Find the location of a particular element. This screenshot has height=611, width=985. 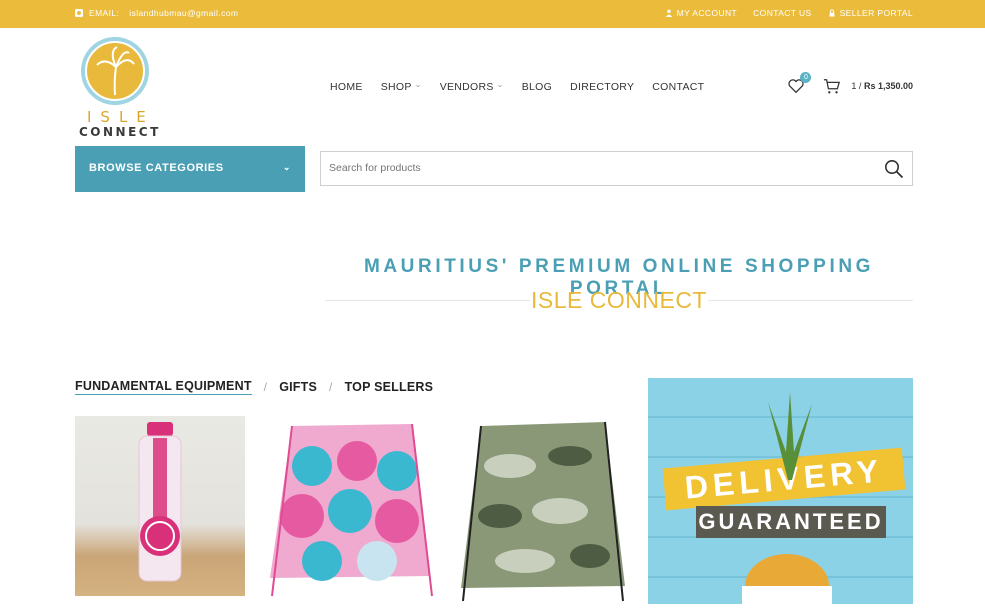

nav-blog: BLOG is located at coordinates (537, 87).